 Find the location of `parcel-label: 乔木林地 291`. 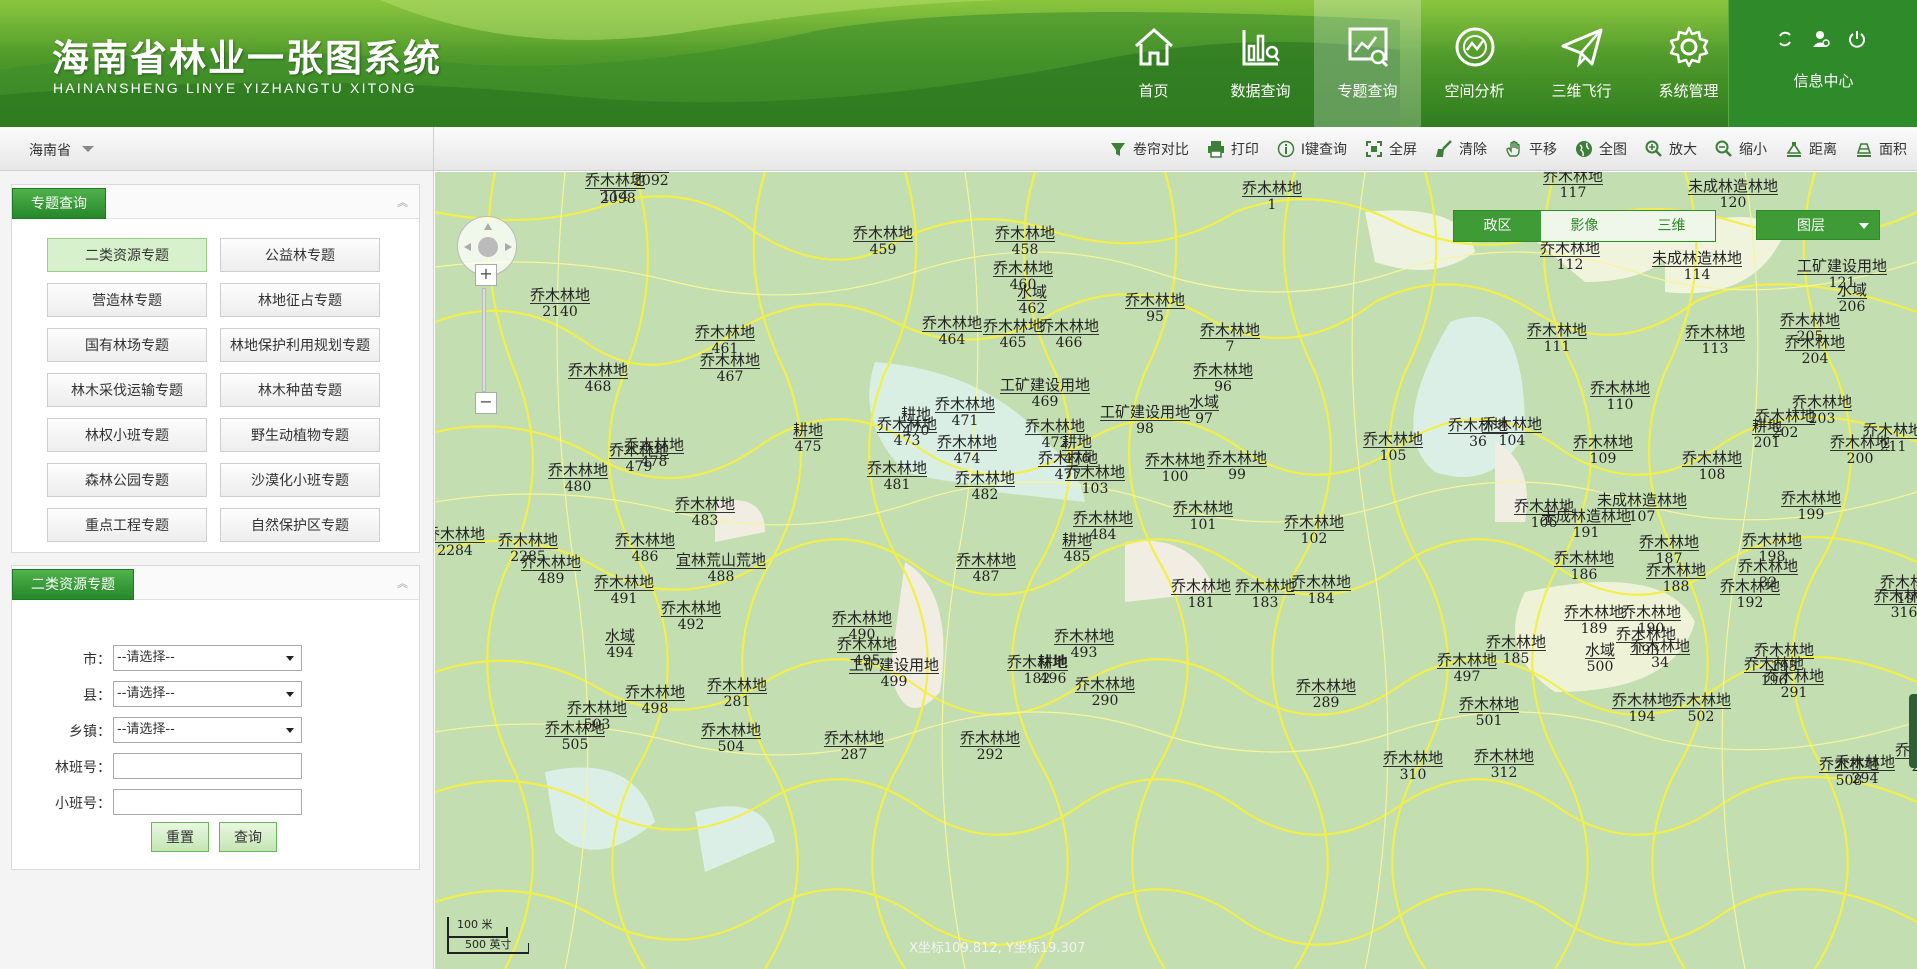

parcel-label: 乔木林地 291 is located at coordinates (1794, 684).